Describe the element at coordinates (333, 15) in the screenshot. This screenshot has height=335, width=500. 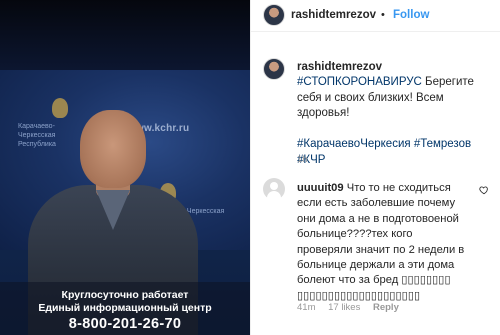
I see `header-username: rashidtemrezov` at that location.